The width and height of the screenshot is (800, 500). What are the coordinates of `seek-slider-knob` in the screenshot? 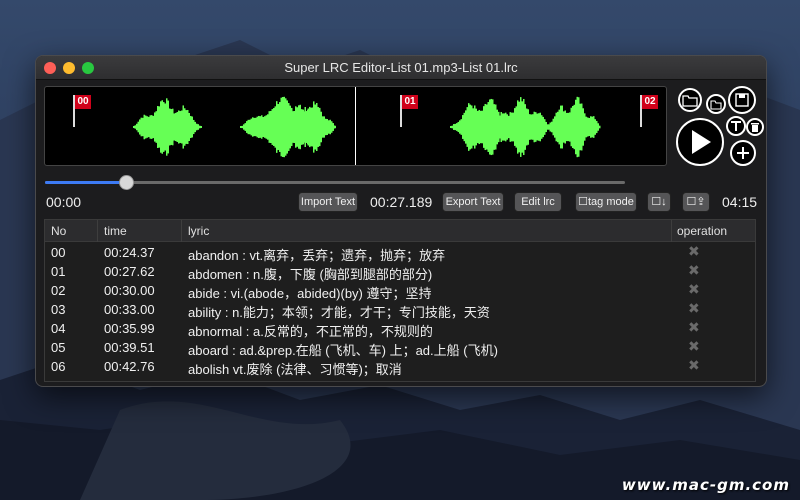 It's located at (127, 182).